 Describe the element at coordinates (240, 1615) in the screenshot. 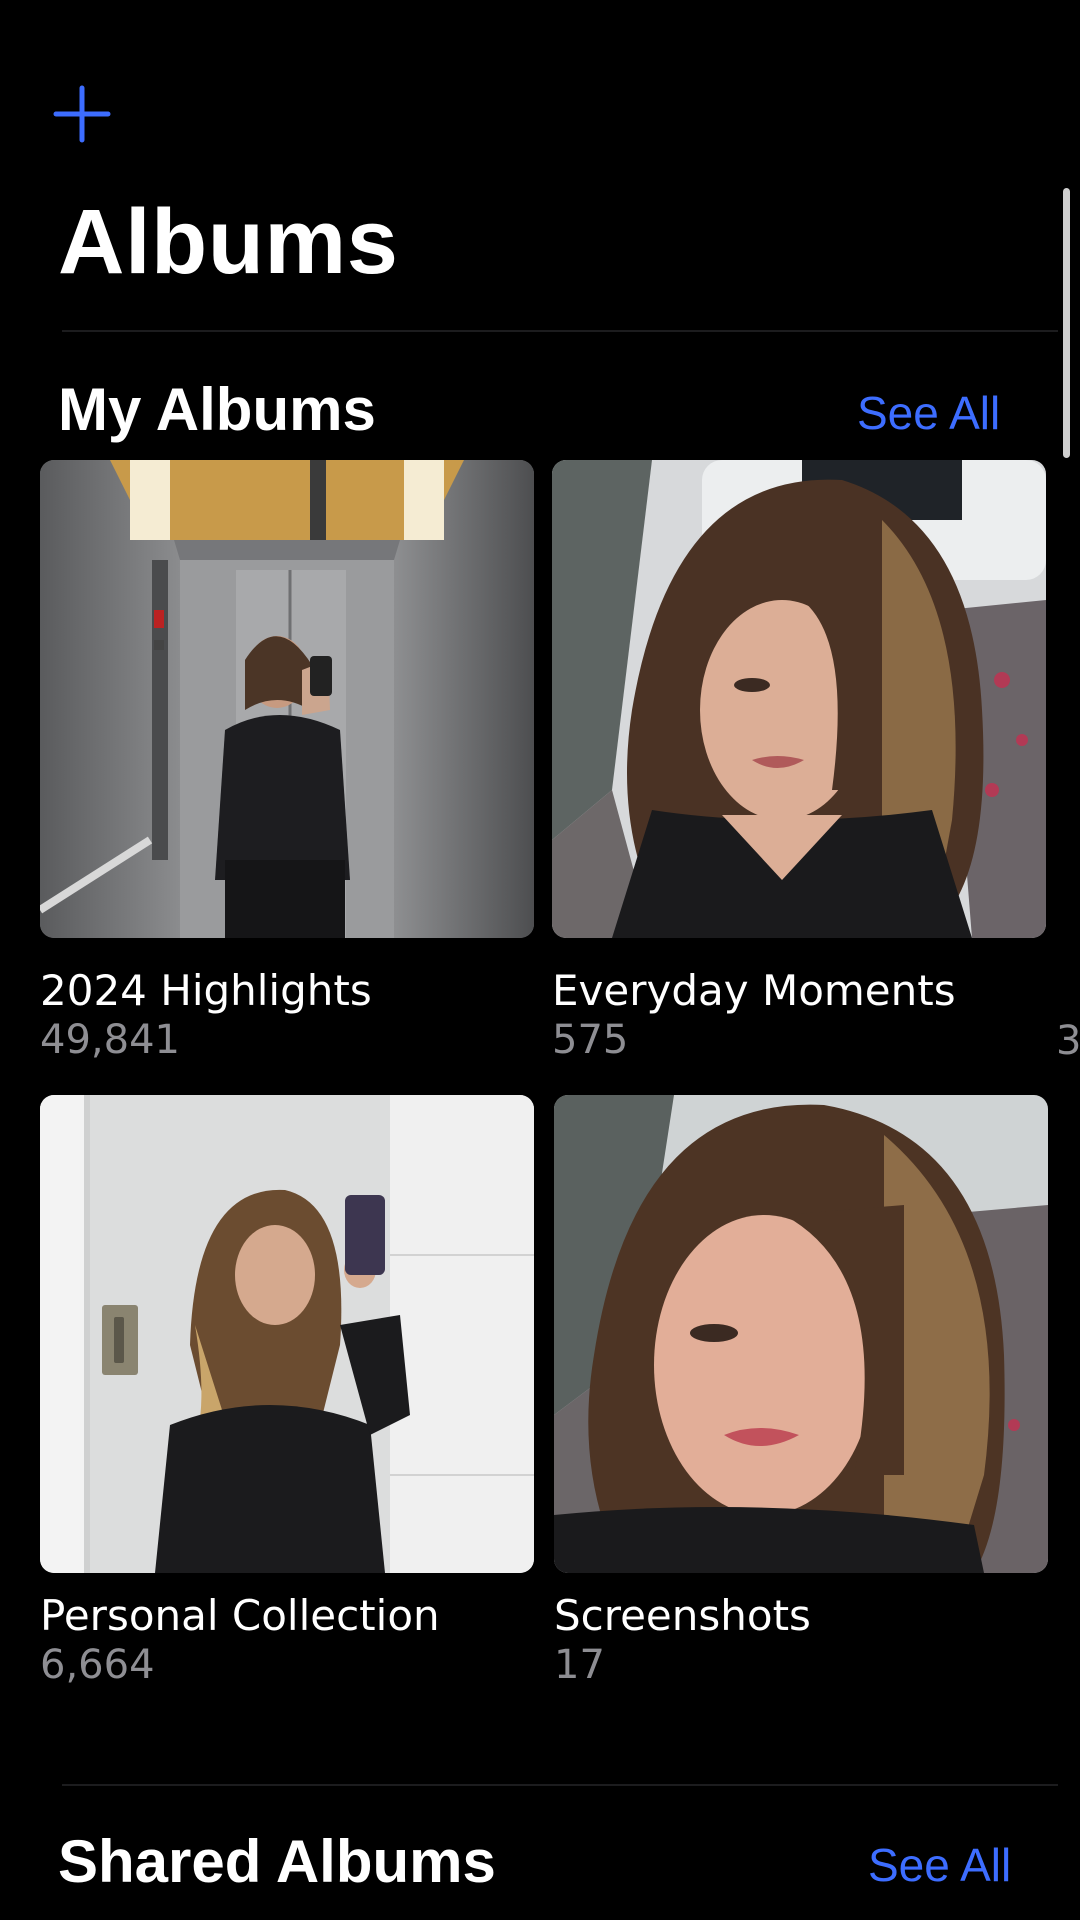

I see `album-name: Personal Collection` at that location.